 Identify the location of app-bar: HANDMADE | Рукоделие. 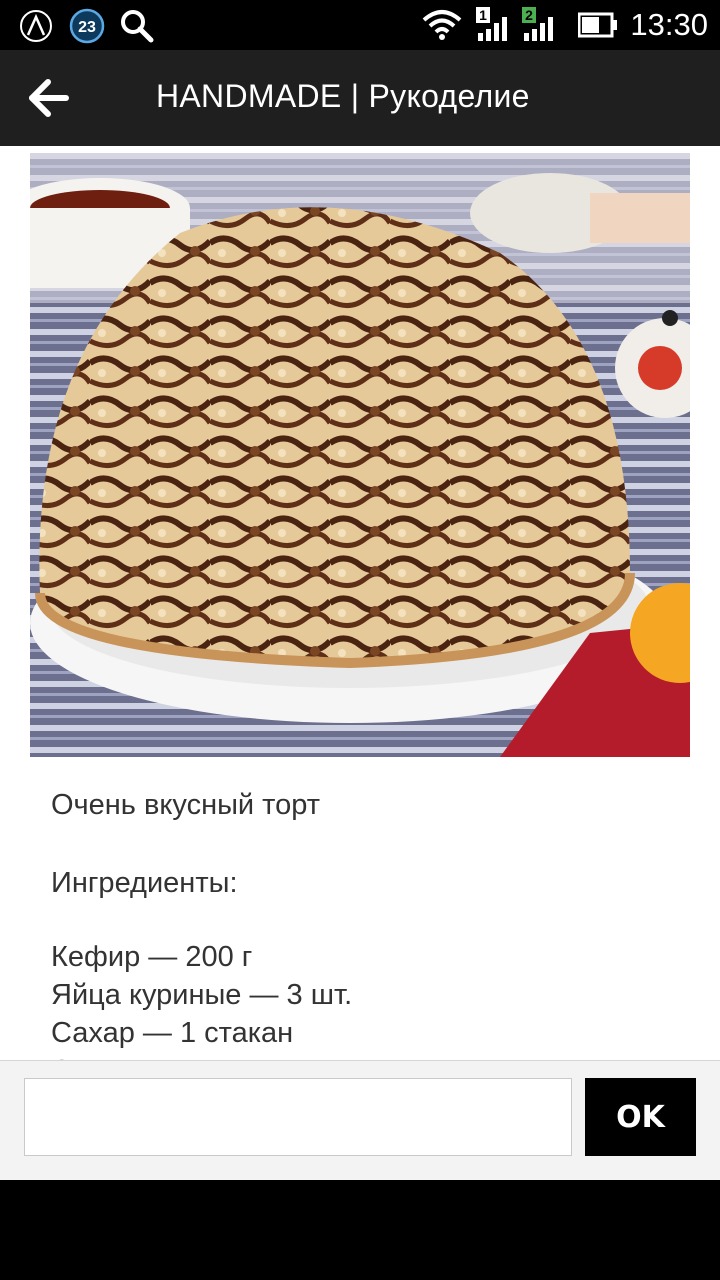
(360, 98).